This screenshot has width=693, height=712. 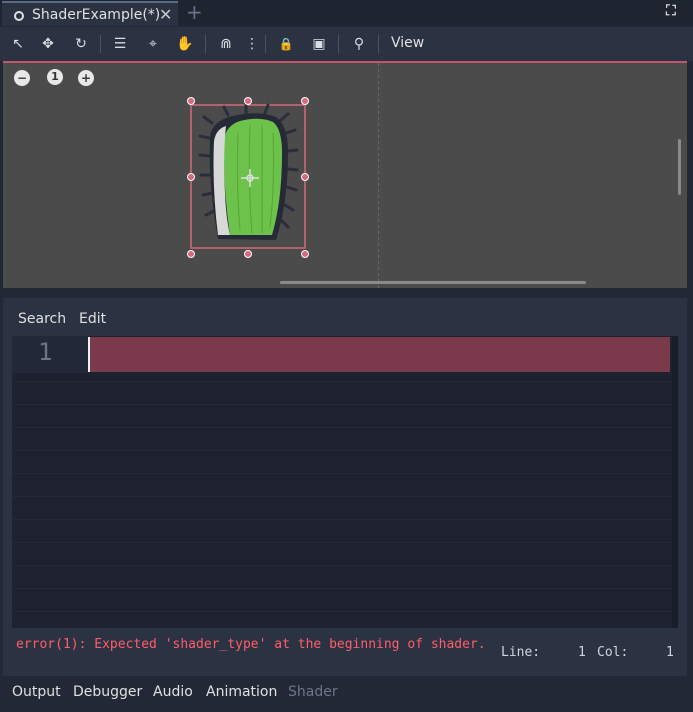 I want to click on bottom-panel-tabs: Output Debugger Audio Animation Shader, so click(x=346, y=695).